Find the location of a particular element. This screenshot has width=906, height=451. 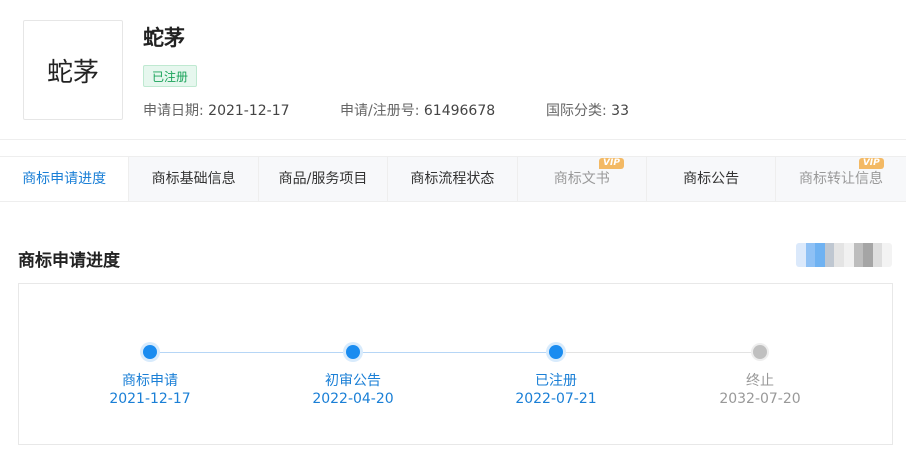

section-title: 商标申请进度 is located at coordinates (69, 261).